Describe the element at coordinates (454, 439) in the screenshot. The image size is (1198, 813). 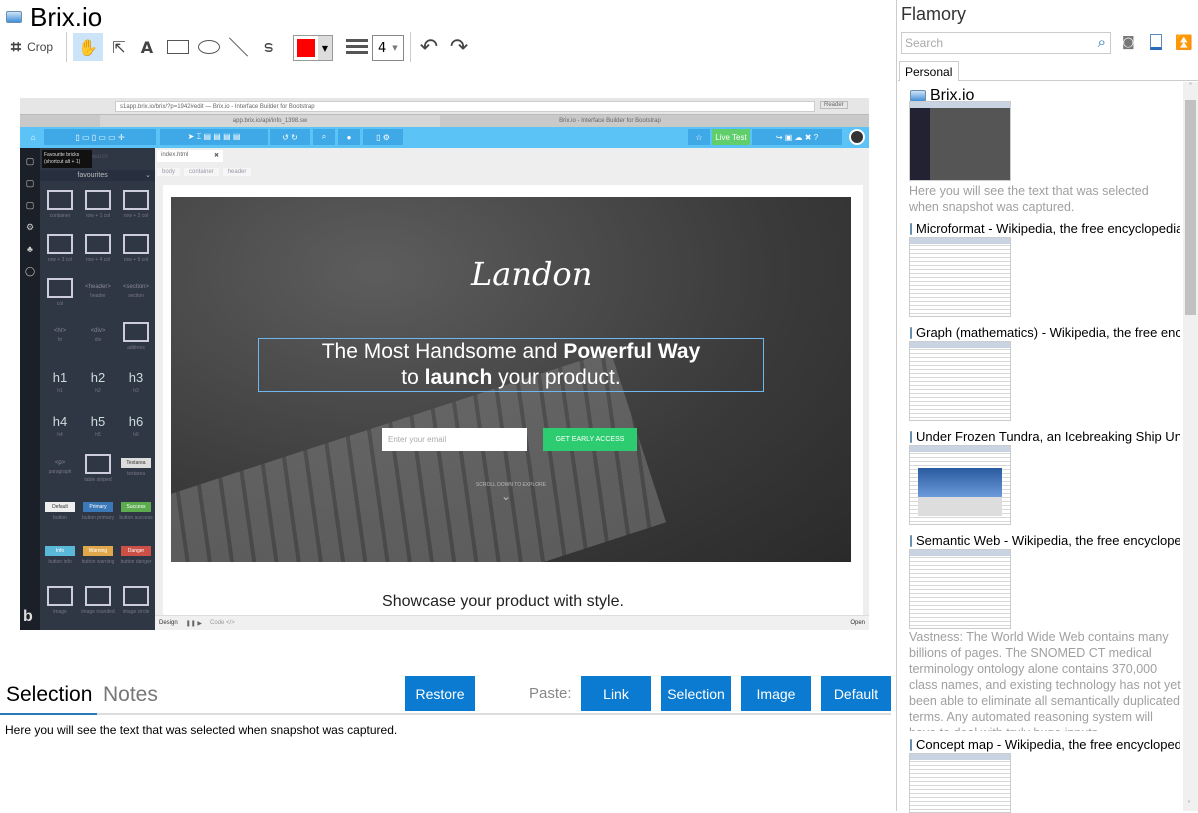
I see `email-field: Enter your email` at that location.